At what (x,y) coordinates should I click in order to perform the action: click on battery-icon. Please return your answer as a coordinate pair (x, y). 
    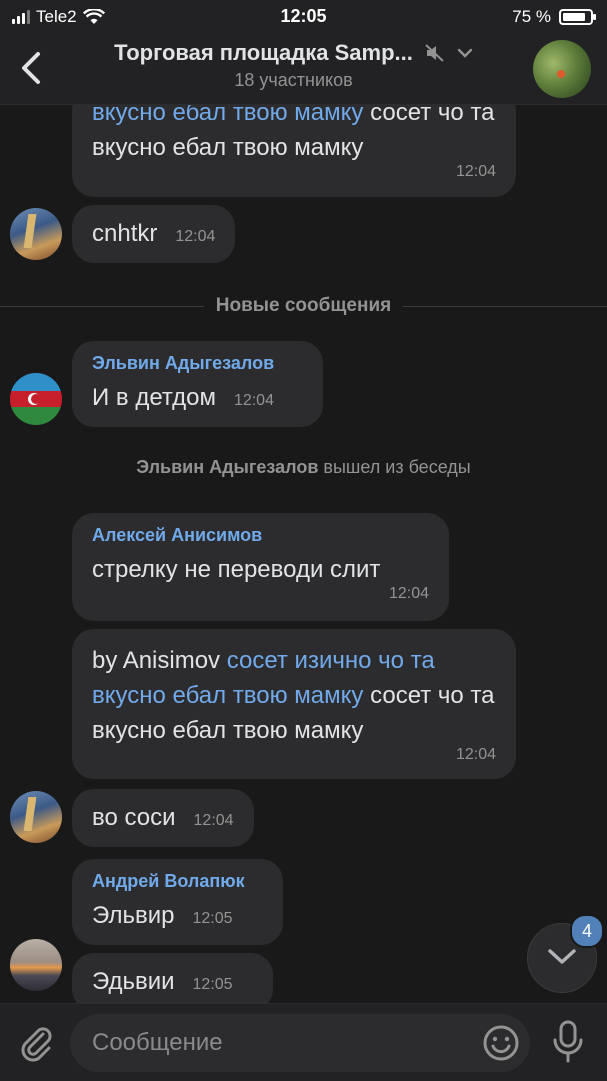
    Looking at the image, I should click on (577, 17).